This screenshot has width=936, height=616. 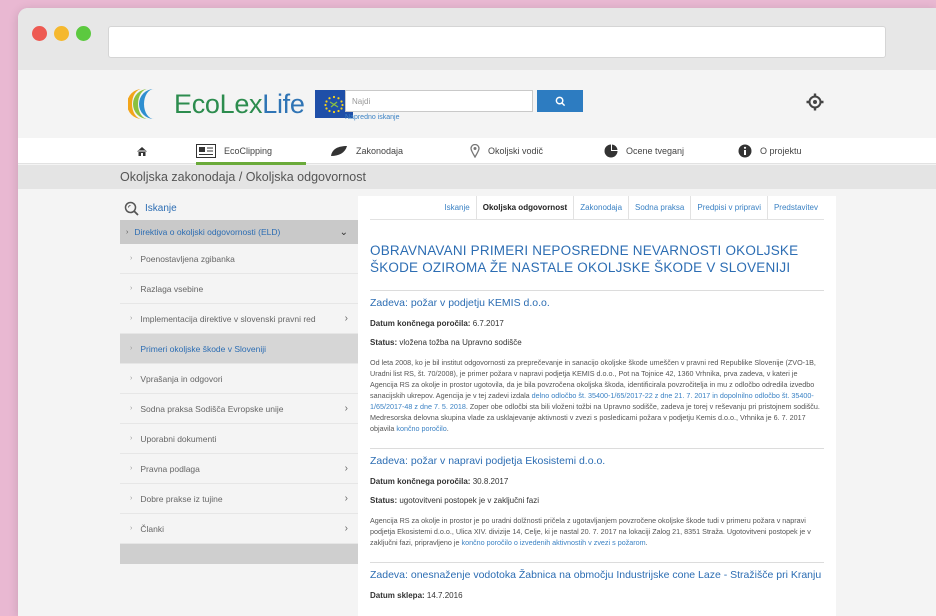 I want to click on browser-titlebar, so click(x=477, y=39).